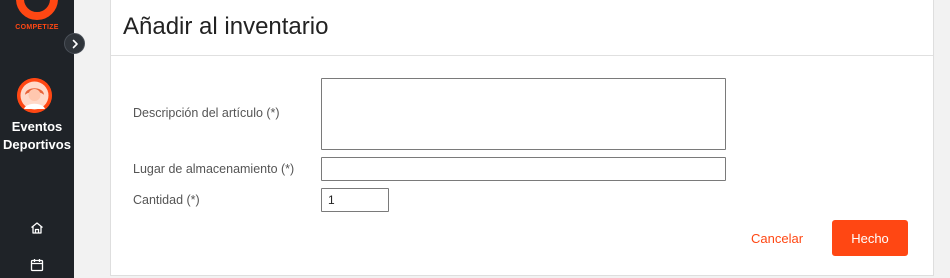  I want to click on location-label: Lugar de almacenamiento (*), so click(214, 169).